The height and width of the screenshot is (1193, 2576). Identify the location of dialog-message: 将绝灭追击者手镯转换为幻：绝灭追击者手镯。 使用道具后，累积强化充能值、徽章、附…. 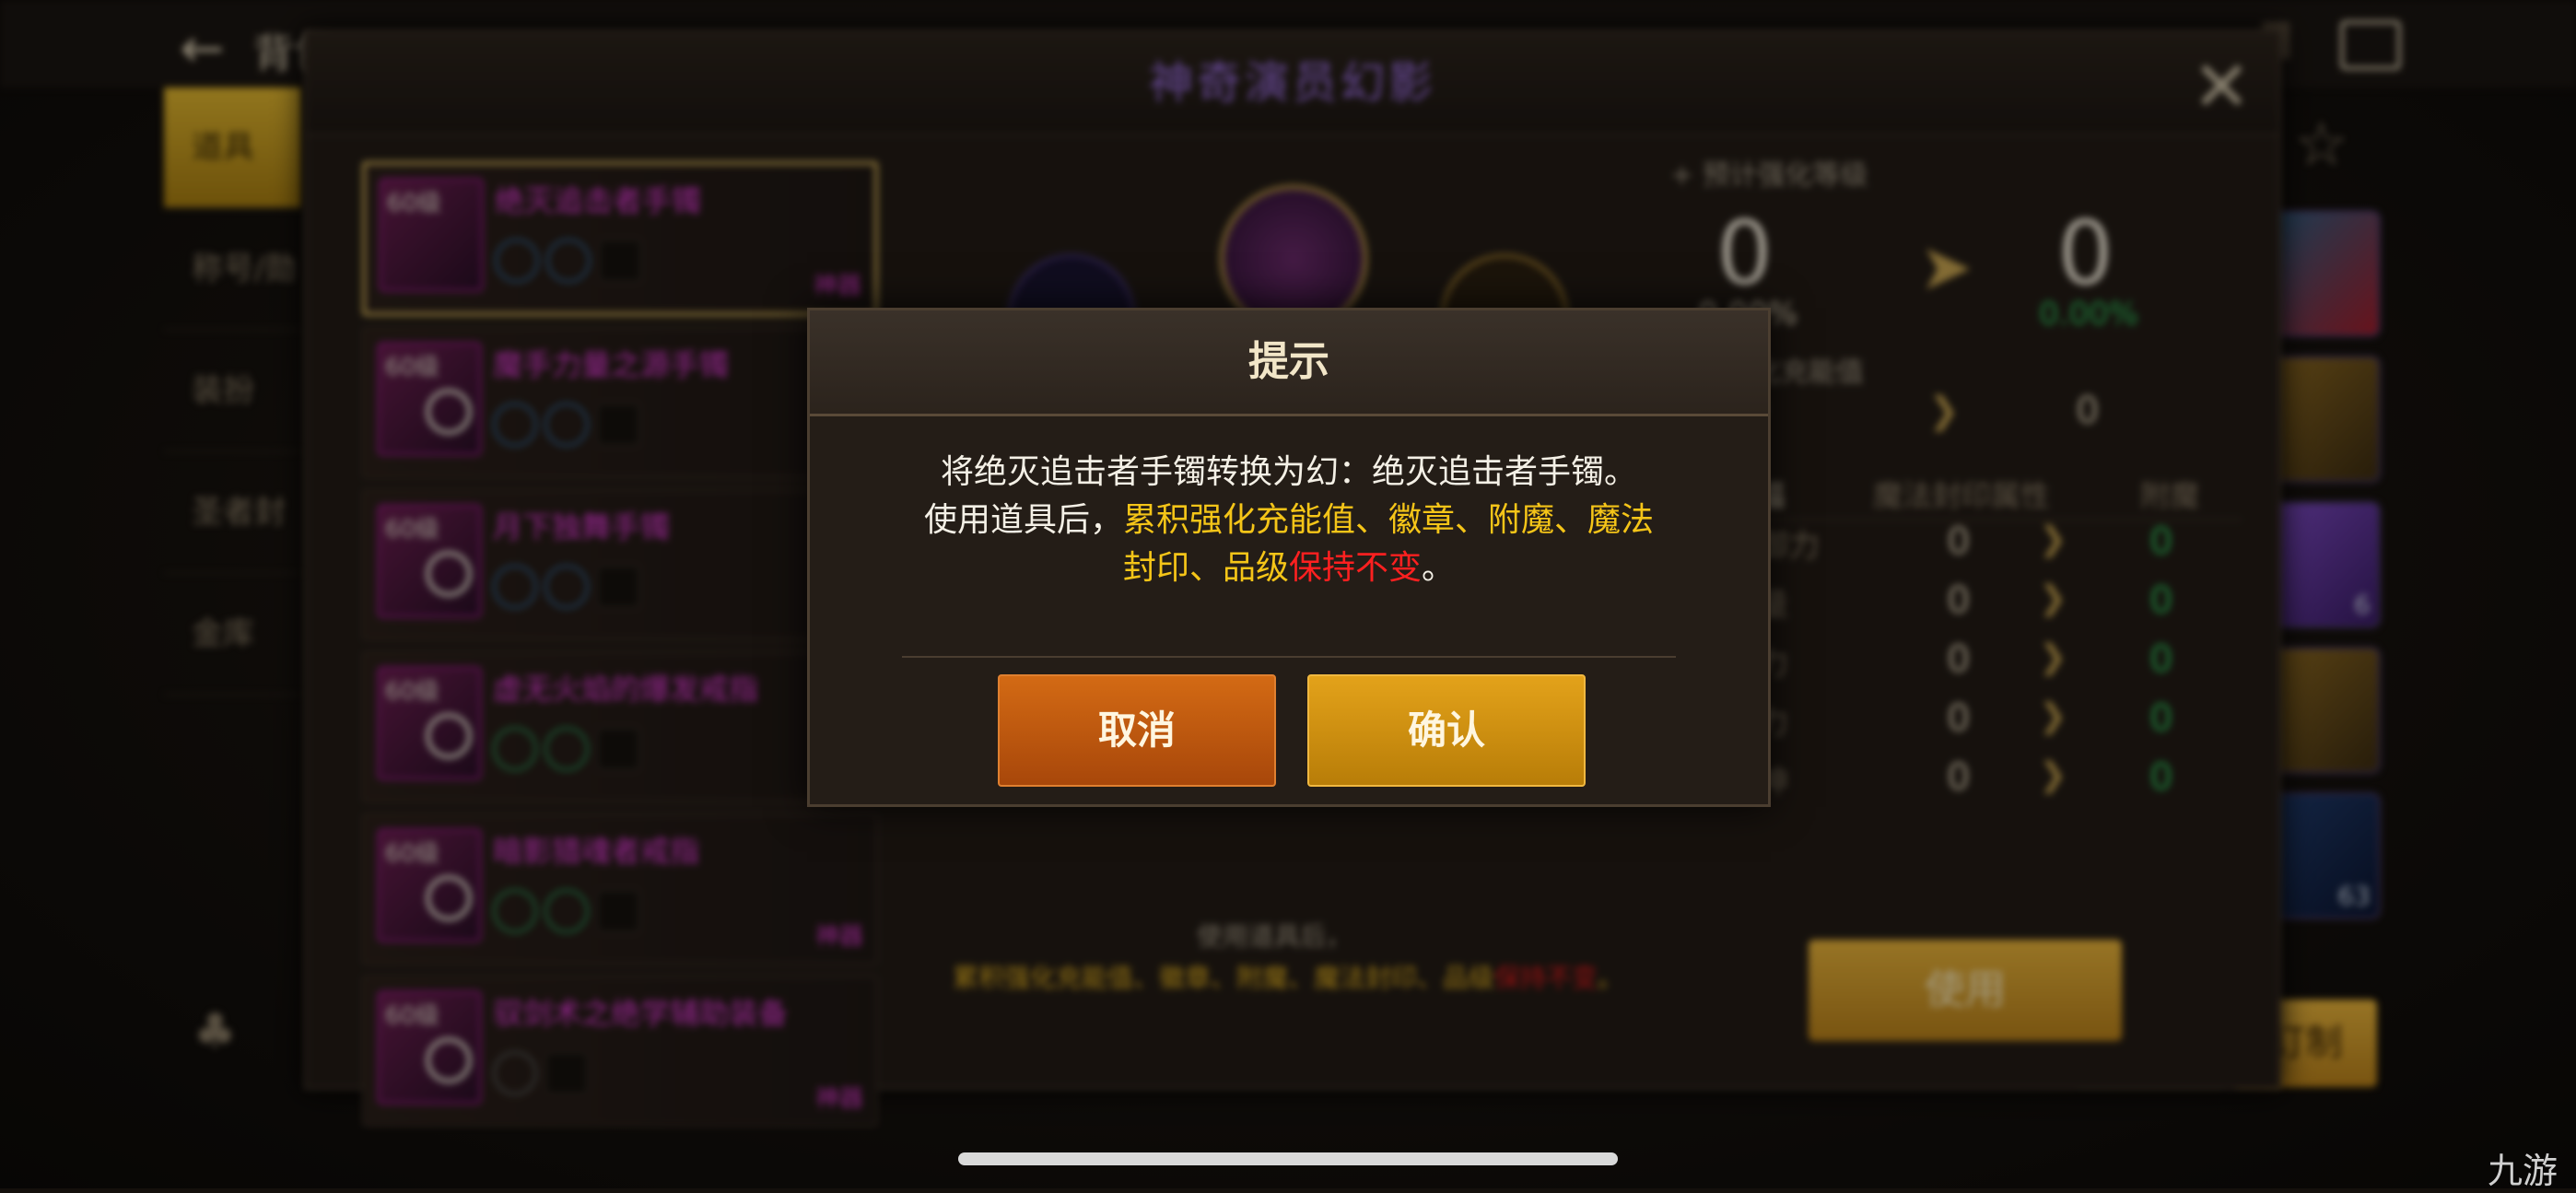
(1289, 520).